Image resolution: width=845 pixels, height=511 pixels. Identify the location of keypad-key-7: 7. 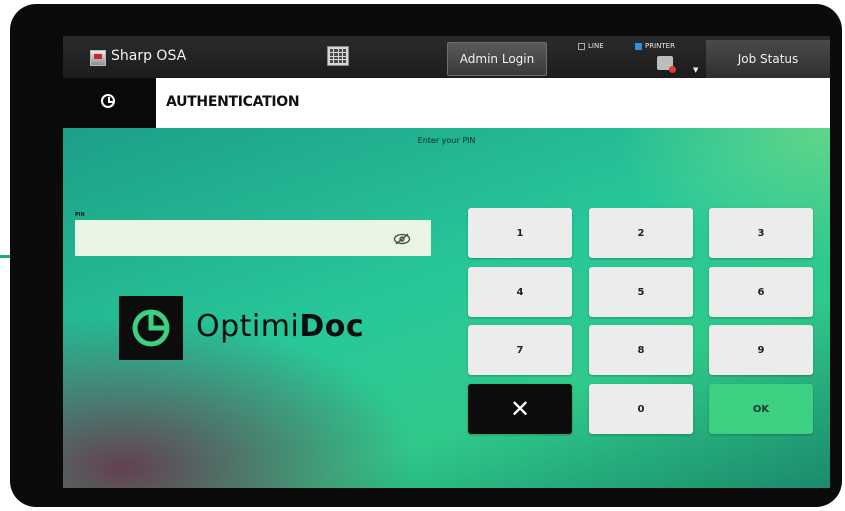
(520, 350).